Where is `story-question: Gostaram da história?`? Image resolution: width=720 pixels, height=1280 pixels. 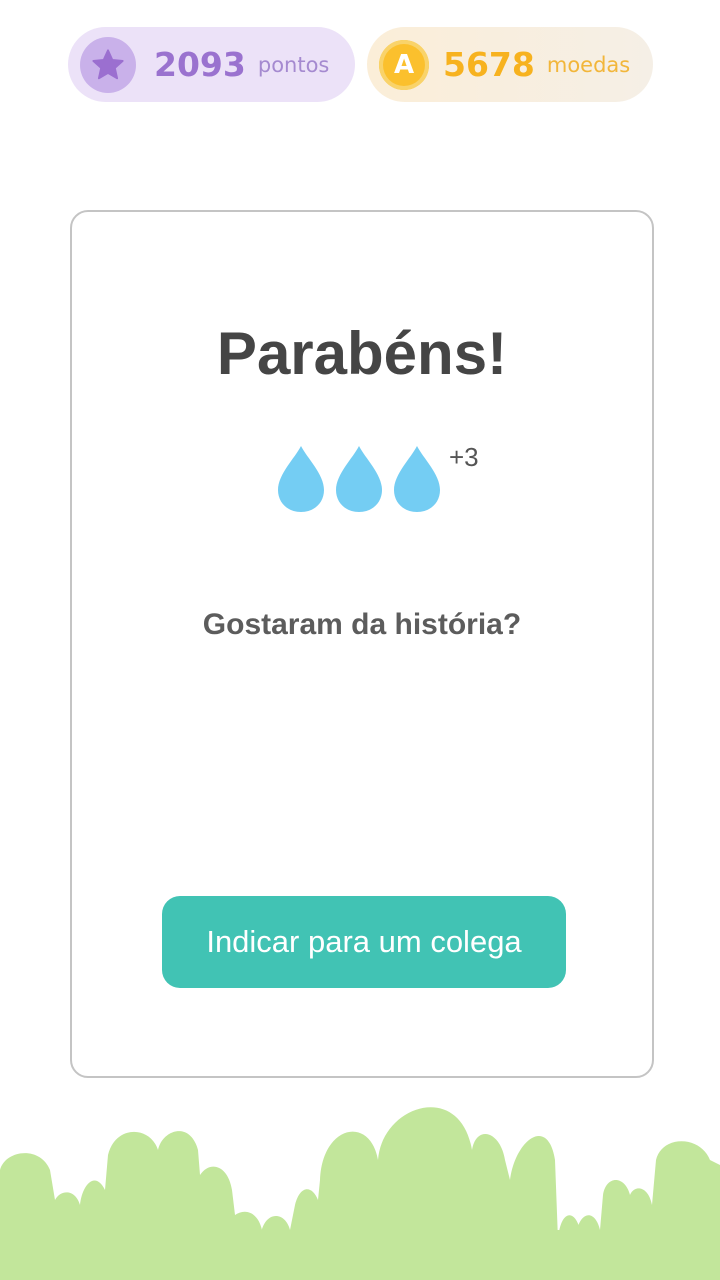
story-question: Gostaram da história? is located at coordinates (362, 624).